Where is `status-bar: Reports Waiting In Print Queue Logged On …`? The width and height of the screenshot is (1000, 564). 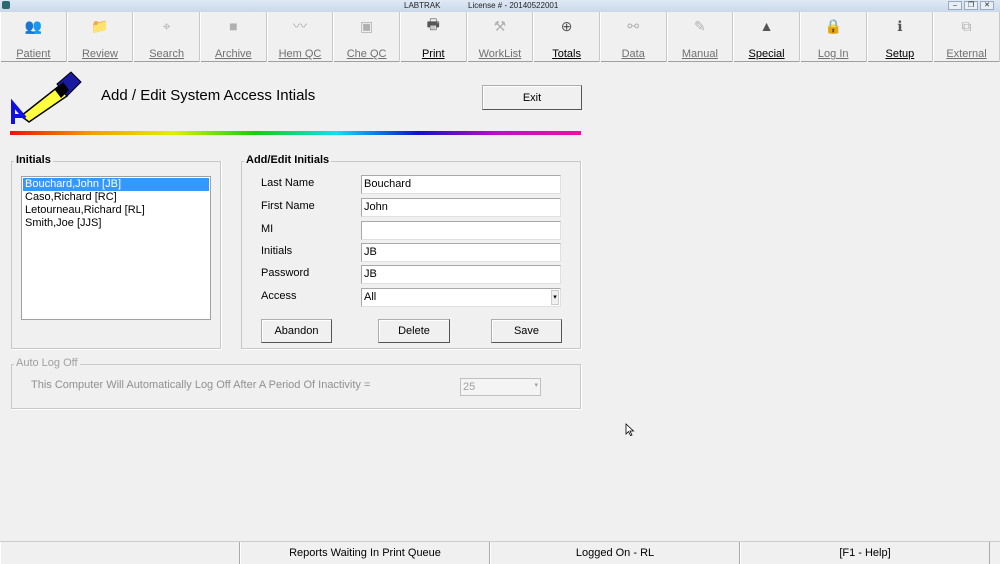
status-bar: Reports Waiting In Print Queue Logged On … is located at coordinates (500, 552).